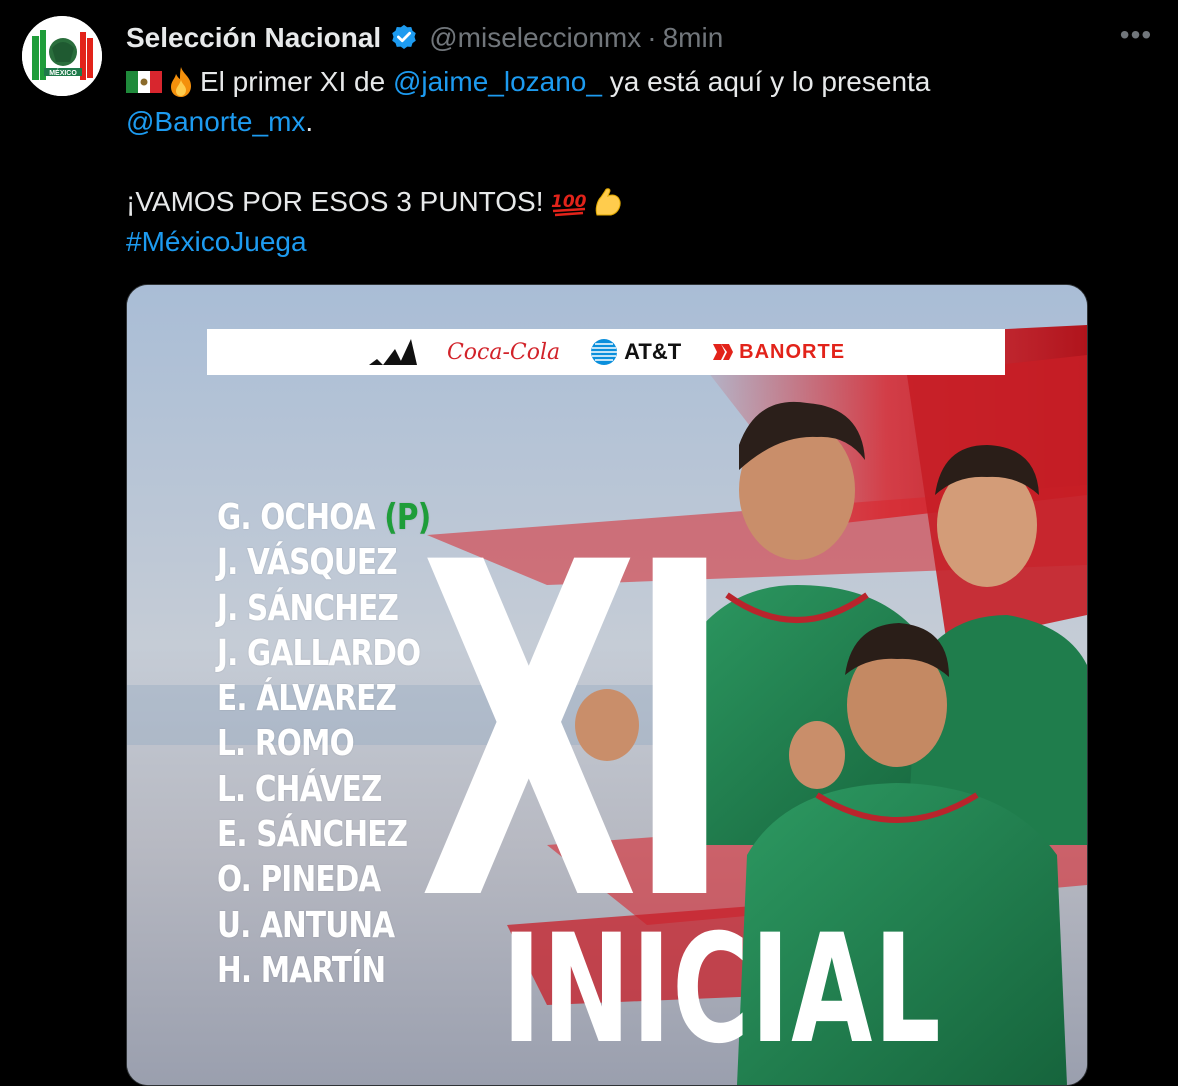 The width and height of the screenshot is (1178, 1086). What do you see at coordinates (792, 351) in the screenshot?
I see `banorte-logo-text: BANORTE` at bounding box center [792, 351].